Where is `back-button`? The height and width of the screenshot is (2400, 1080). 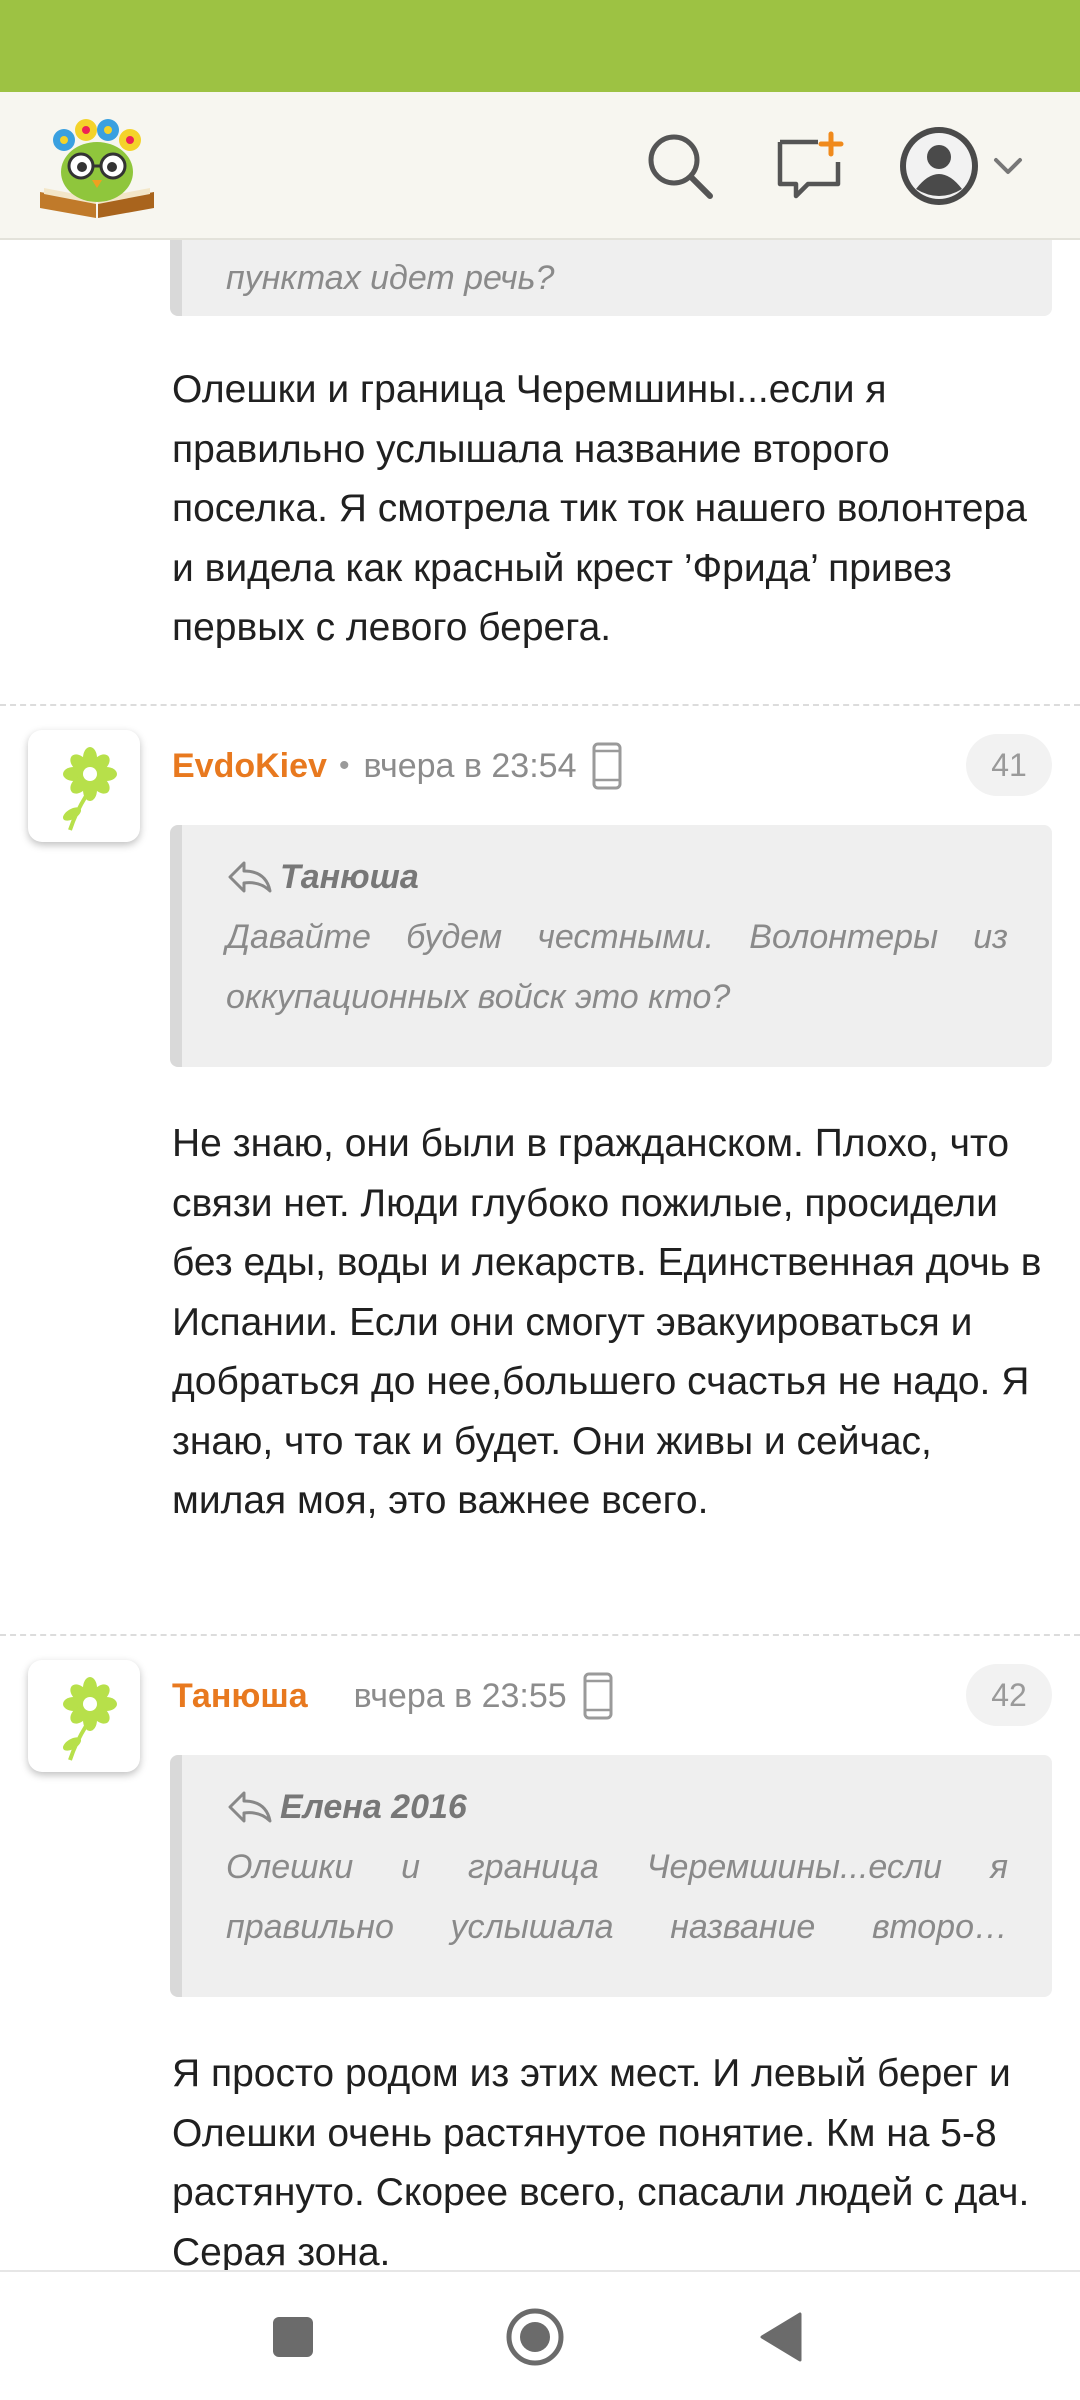 back-button is located at coordinates (781, 2337).